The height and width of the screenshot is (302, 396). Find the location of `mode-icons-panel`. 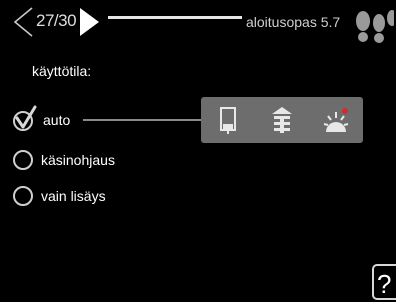

mode-icons-panel is located at coordinates (282, 120).